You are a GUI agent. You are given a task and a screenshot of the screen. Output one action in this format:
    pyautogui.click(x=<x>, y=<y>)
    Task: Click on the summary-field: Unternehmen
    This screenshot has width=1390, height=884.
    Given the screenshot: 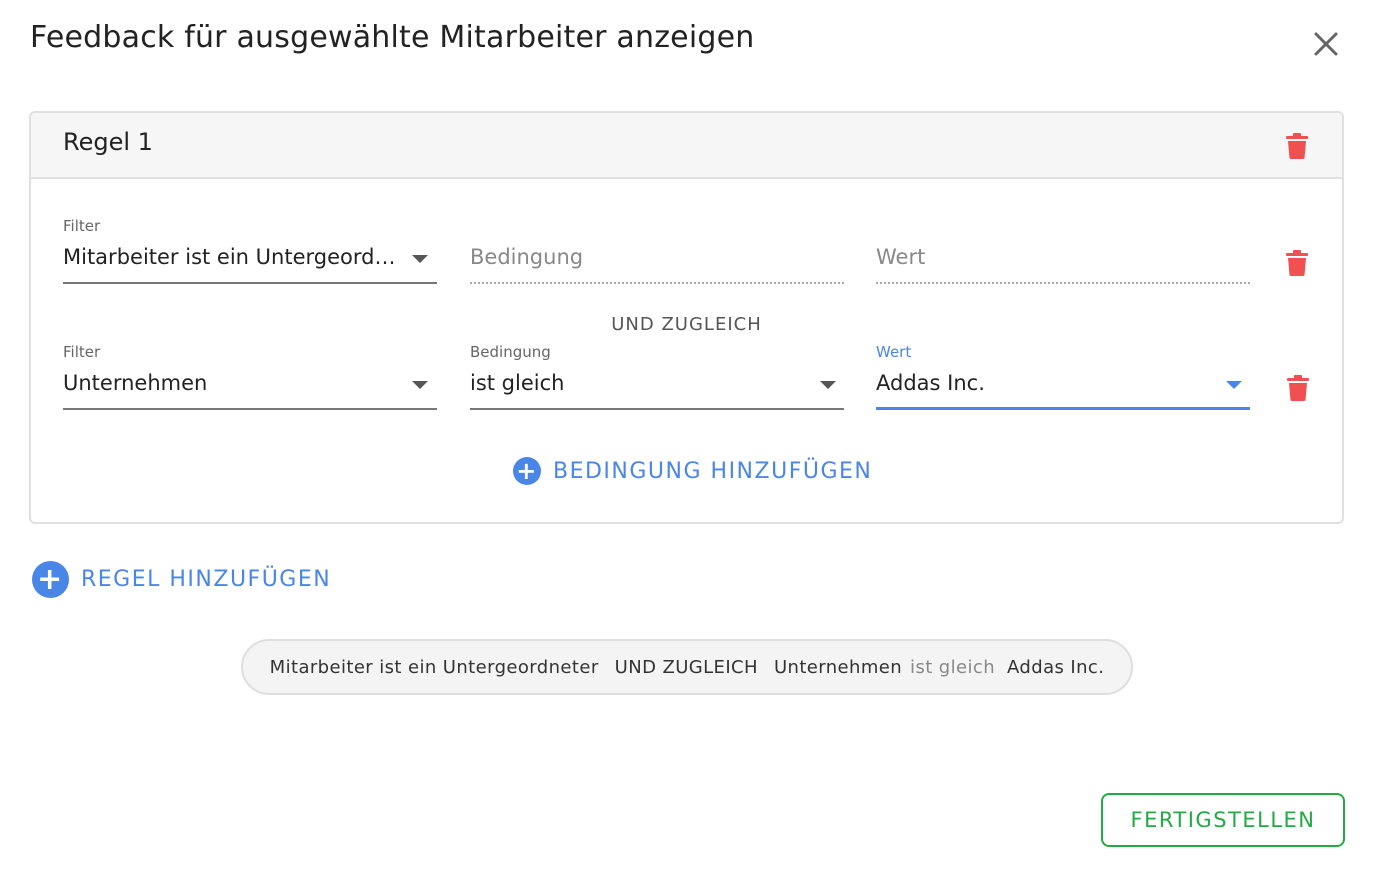 What is the action you would take?
    pyautogui.click(x=838, y=667)
    